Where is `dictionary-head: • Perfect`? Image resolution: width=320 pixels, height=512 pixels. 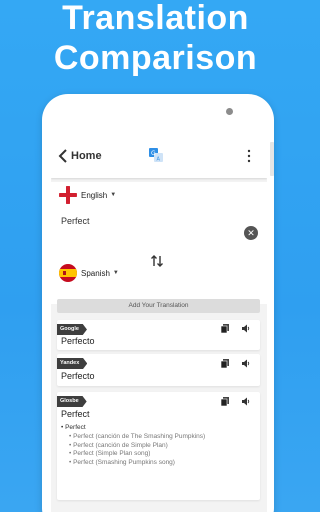
dictionary-head: • Perfect is located at coordinates (73, 427).